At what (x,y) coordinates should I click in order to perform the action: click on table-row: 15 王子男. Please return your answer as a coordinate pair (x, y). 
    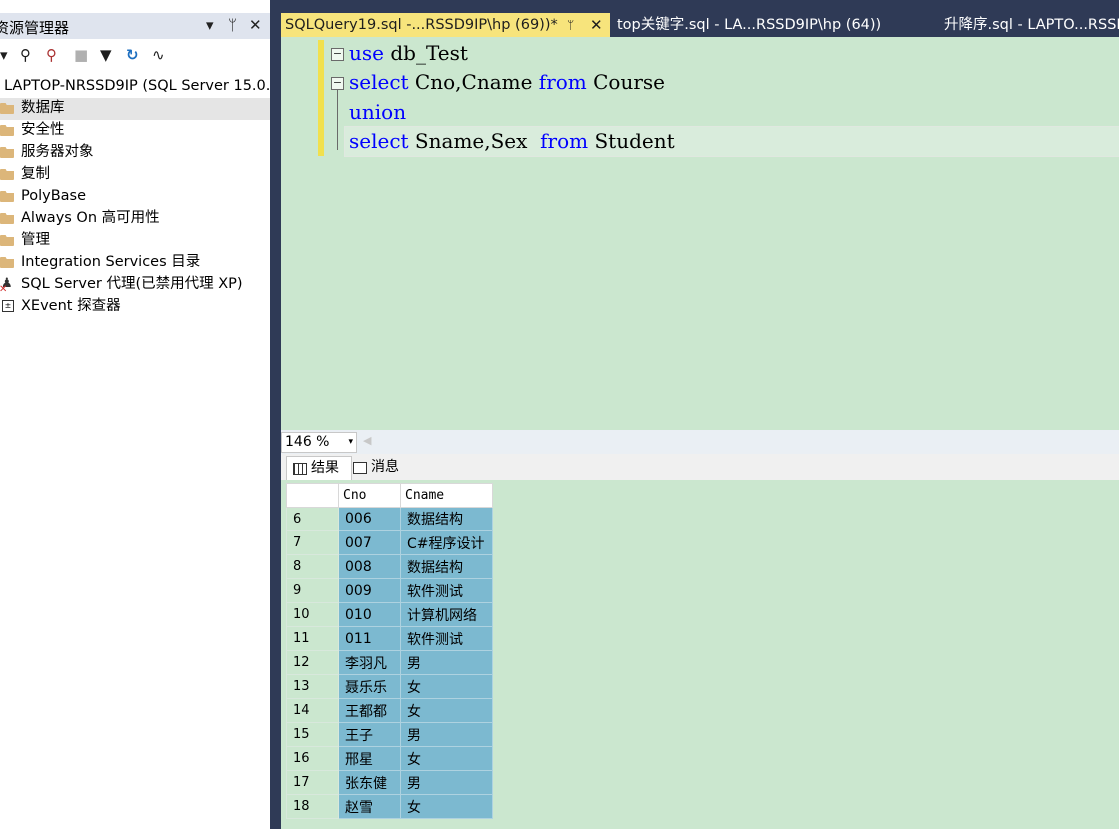
    Looking at the image, I should click on (389, 734).